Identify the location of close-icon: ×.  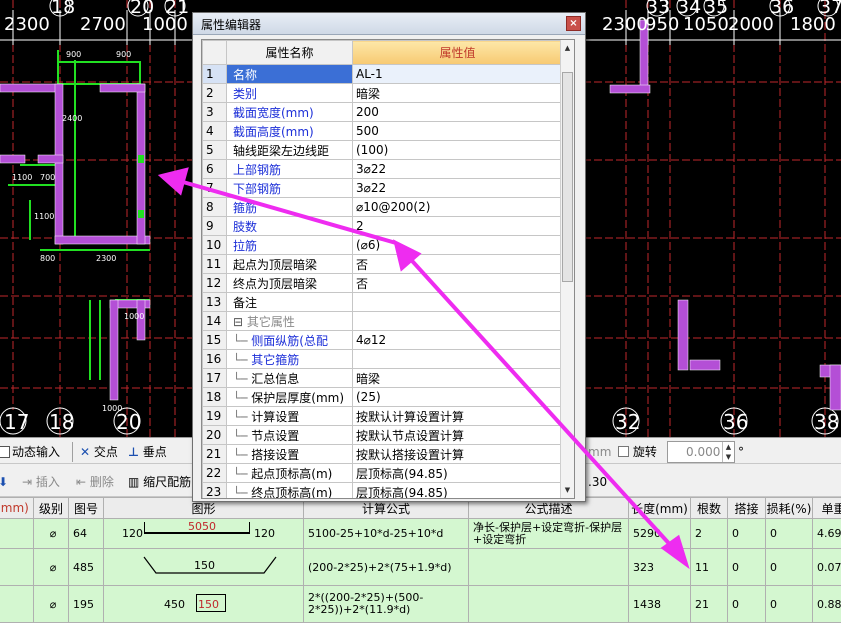
(573, 23).